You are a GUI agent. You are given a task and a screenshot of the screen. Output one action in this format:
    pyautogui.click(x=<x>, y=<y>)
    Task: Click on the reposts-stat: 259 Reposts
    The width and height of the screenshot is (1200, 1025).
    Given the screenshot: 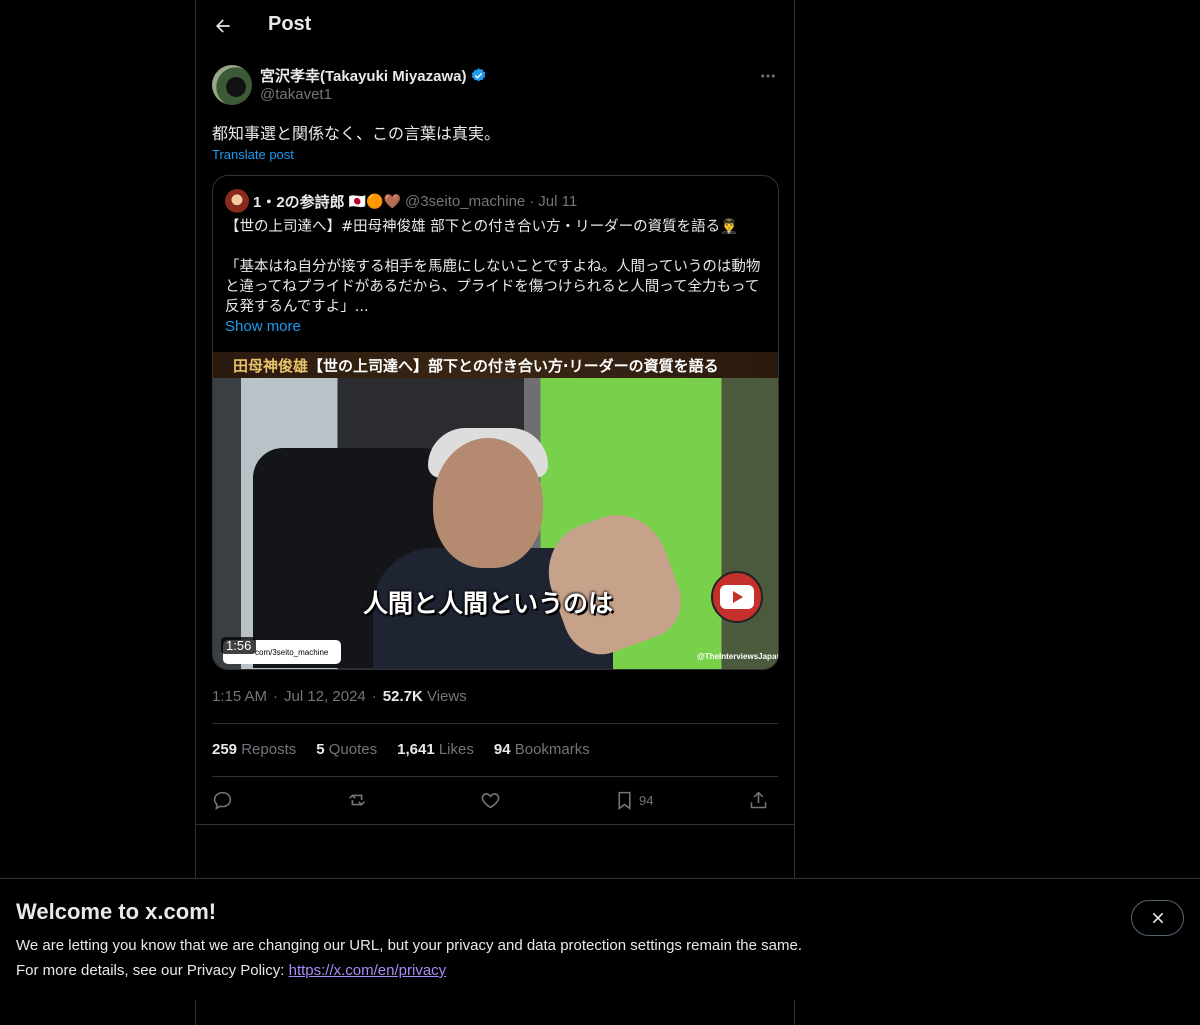 What is the action you would take?
    pyautogui.click(x=254, y=749)
    